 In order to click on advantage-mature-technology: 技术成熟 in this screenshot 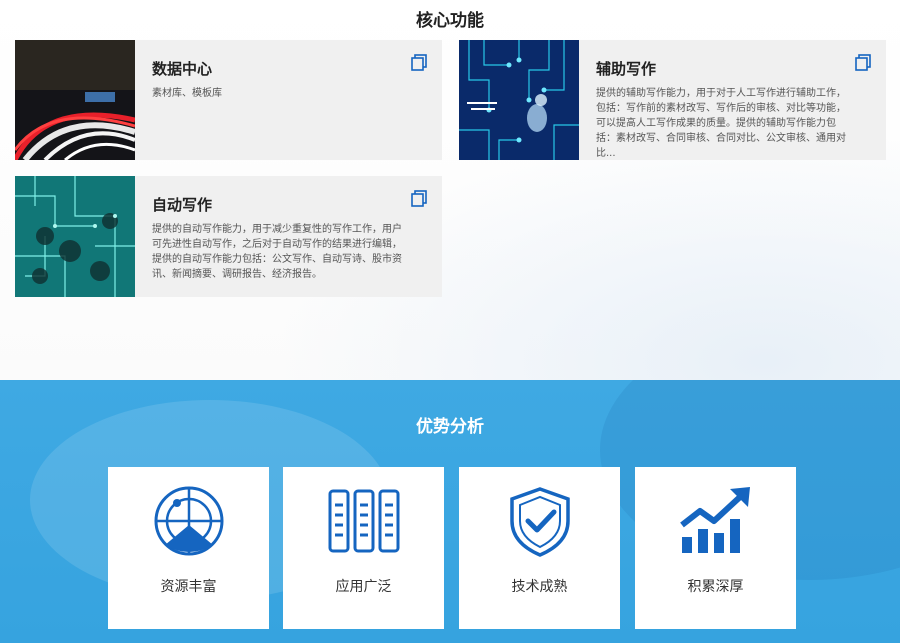, I will do `click(539, 548)`.